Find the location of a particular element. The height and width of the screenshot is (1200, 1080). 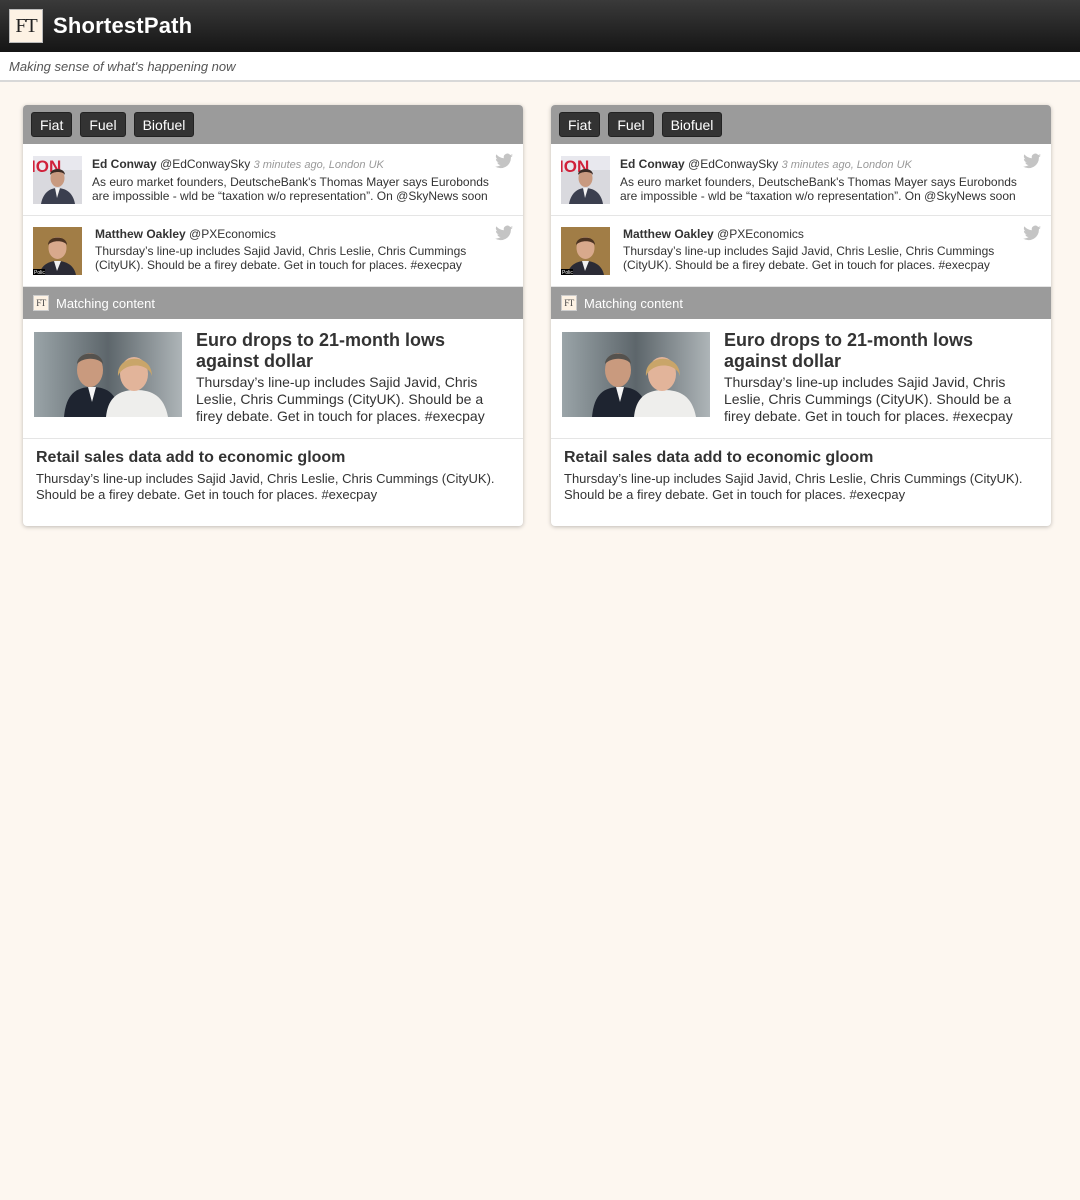

tagline-bar: Making sense of what's happening now is located at coordinates (540, 67).